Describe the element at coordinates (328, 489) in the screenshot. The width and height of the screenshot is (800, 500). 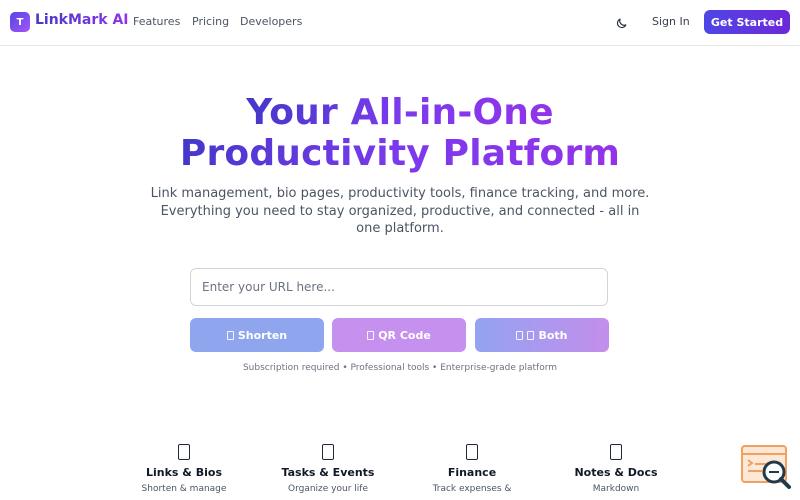
I see `feature-description: Organize your life` at that location.